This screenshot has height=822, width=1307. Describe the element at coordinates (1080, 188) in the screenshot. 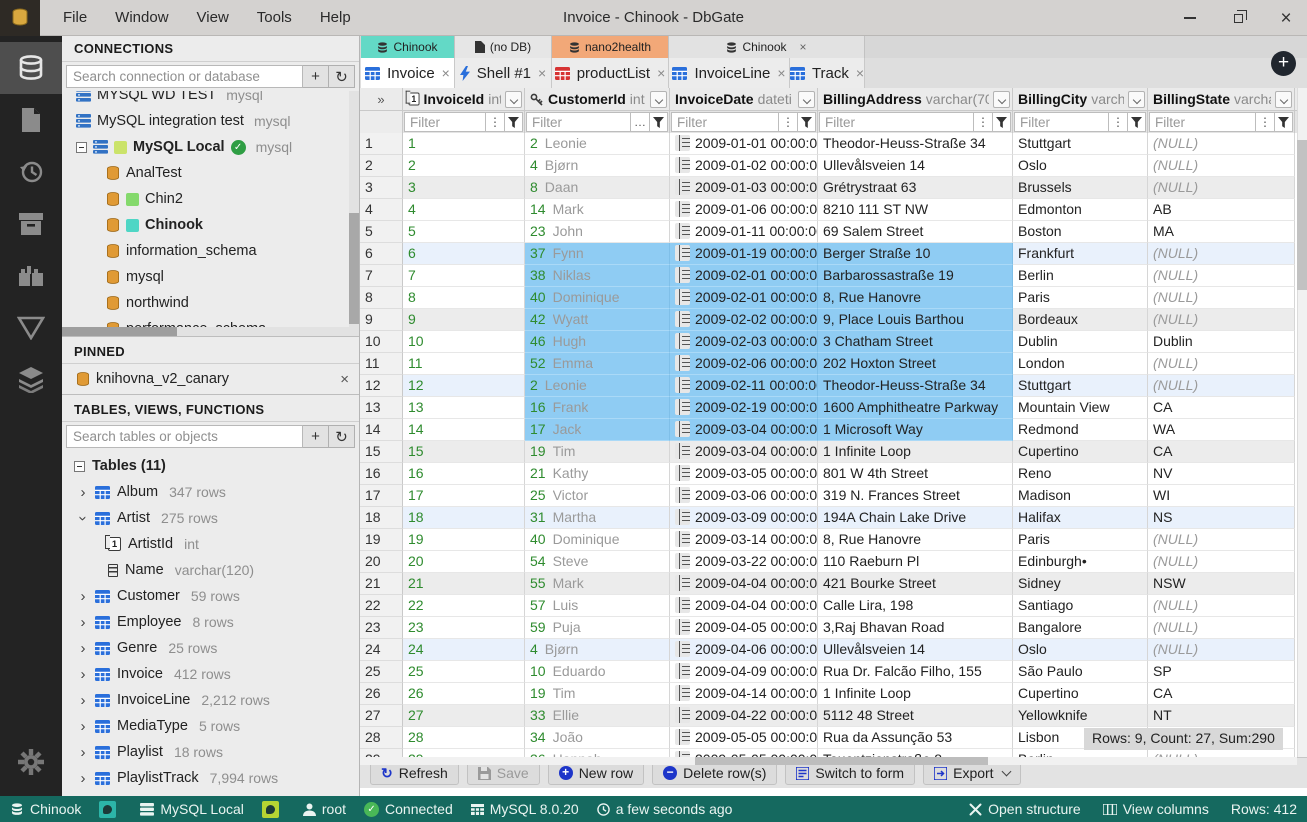

I see `cell-billingcity: Brussels` at that location.